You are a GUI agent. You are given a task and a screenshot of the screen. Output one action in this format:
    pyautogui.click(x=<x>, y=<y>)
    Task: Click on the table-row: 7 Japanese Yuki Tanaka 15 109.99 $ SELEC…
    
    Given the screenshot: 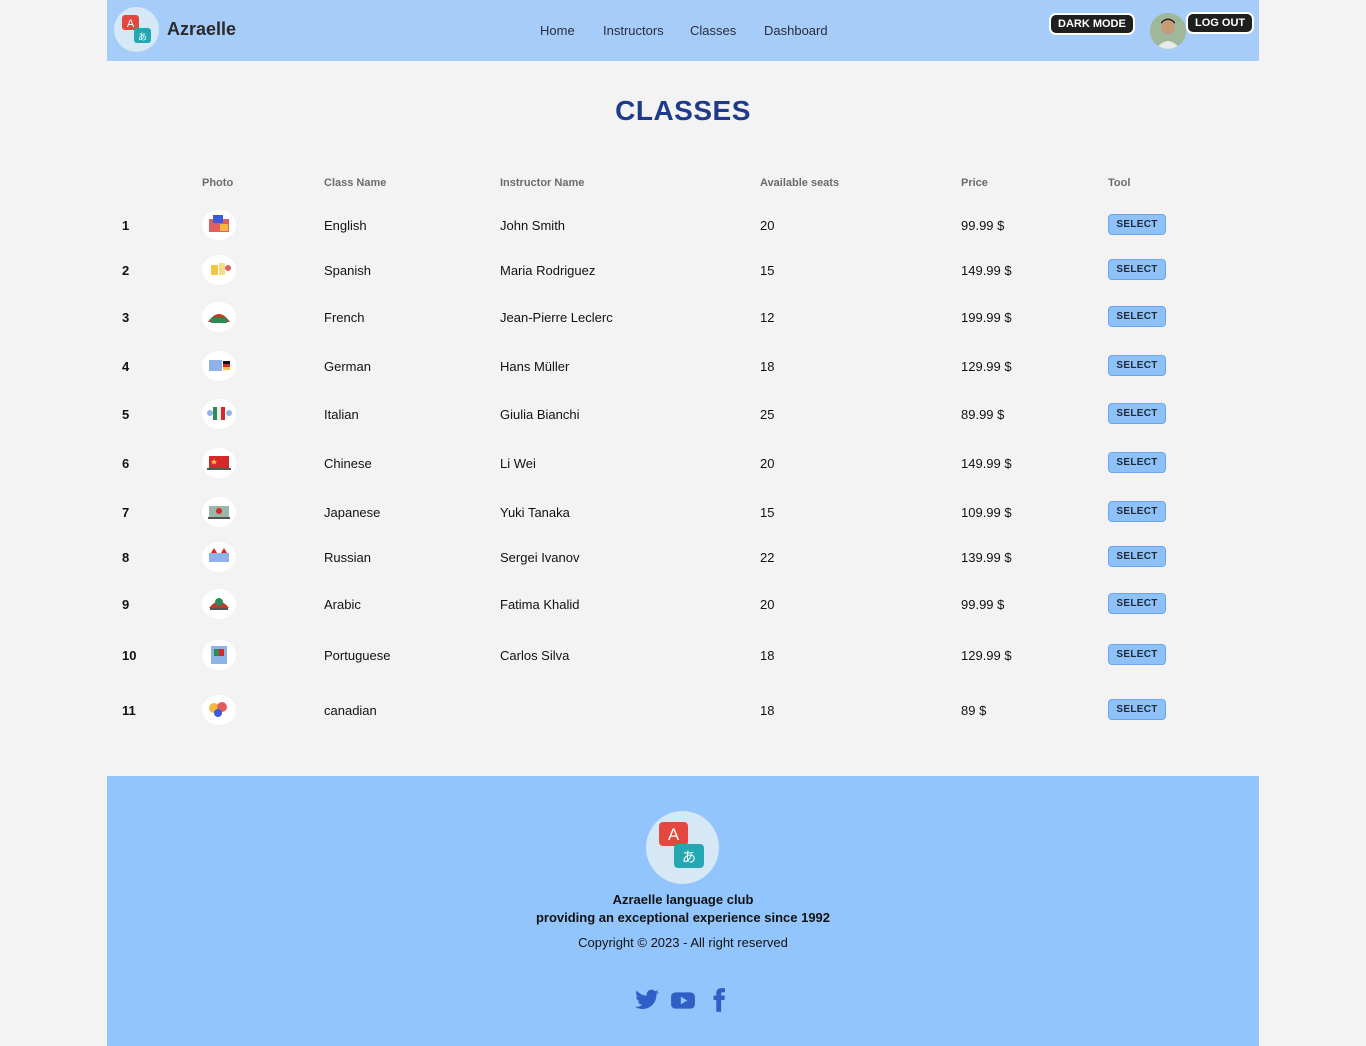 What is the action you would take?
    pyautogui.click(x=683, y=512)
    